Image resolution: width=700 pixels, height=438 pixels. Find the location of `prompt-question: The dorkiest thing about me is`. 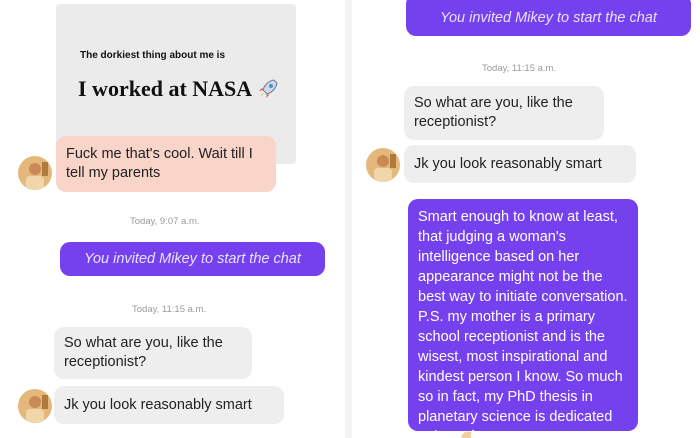

prompt-question: The dorkiest thing about me is is located at coordinates (153, 55).